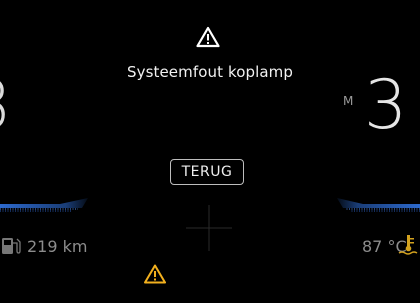 Image resolution: width=420 pixels, height=303 pixels. I want to click on coolant-temperature-icon, so click(408, 245).